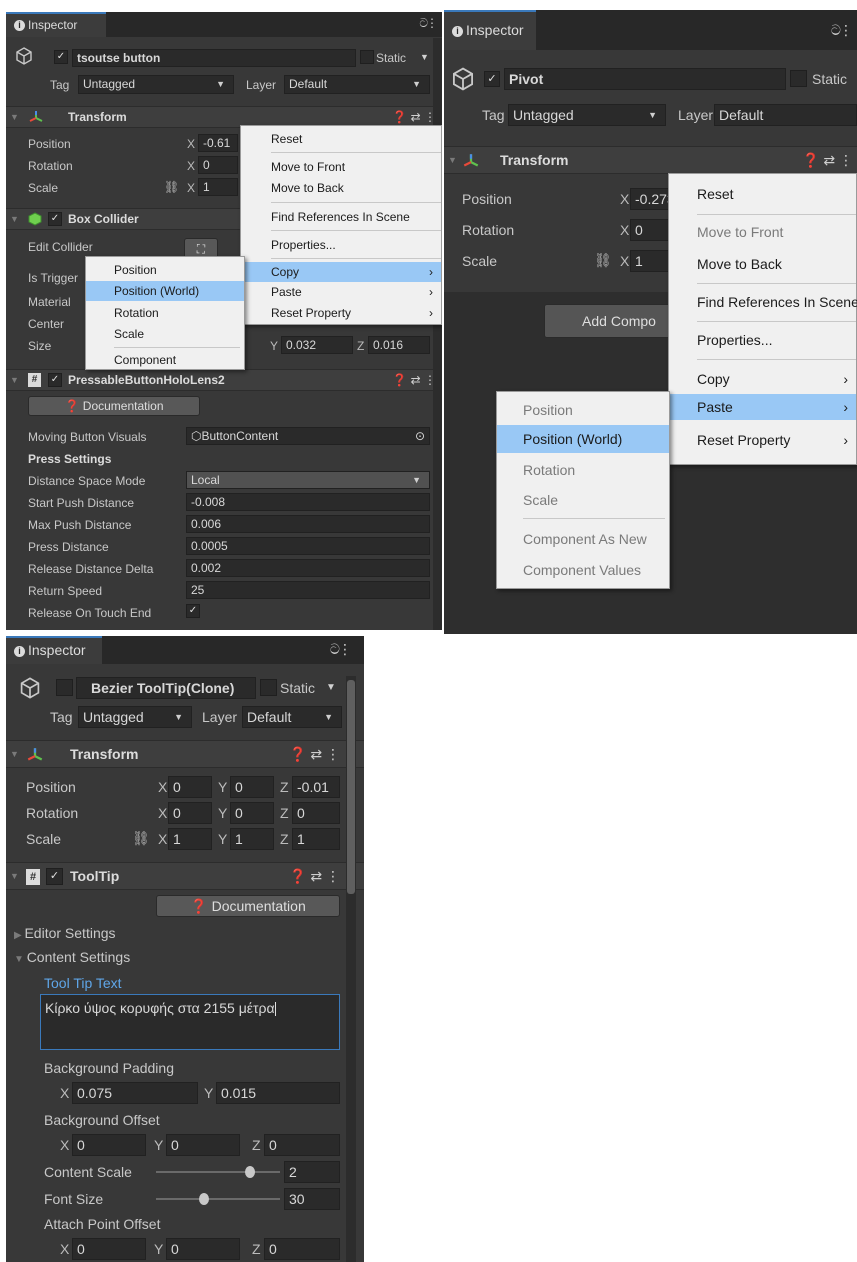  What do you see at coordinates (203, 1145) in the screenshot?
I see `background-offset-y-field: 0` at bounding box center [203, 1145].